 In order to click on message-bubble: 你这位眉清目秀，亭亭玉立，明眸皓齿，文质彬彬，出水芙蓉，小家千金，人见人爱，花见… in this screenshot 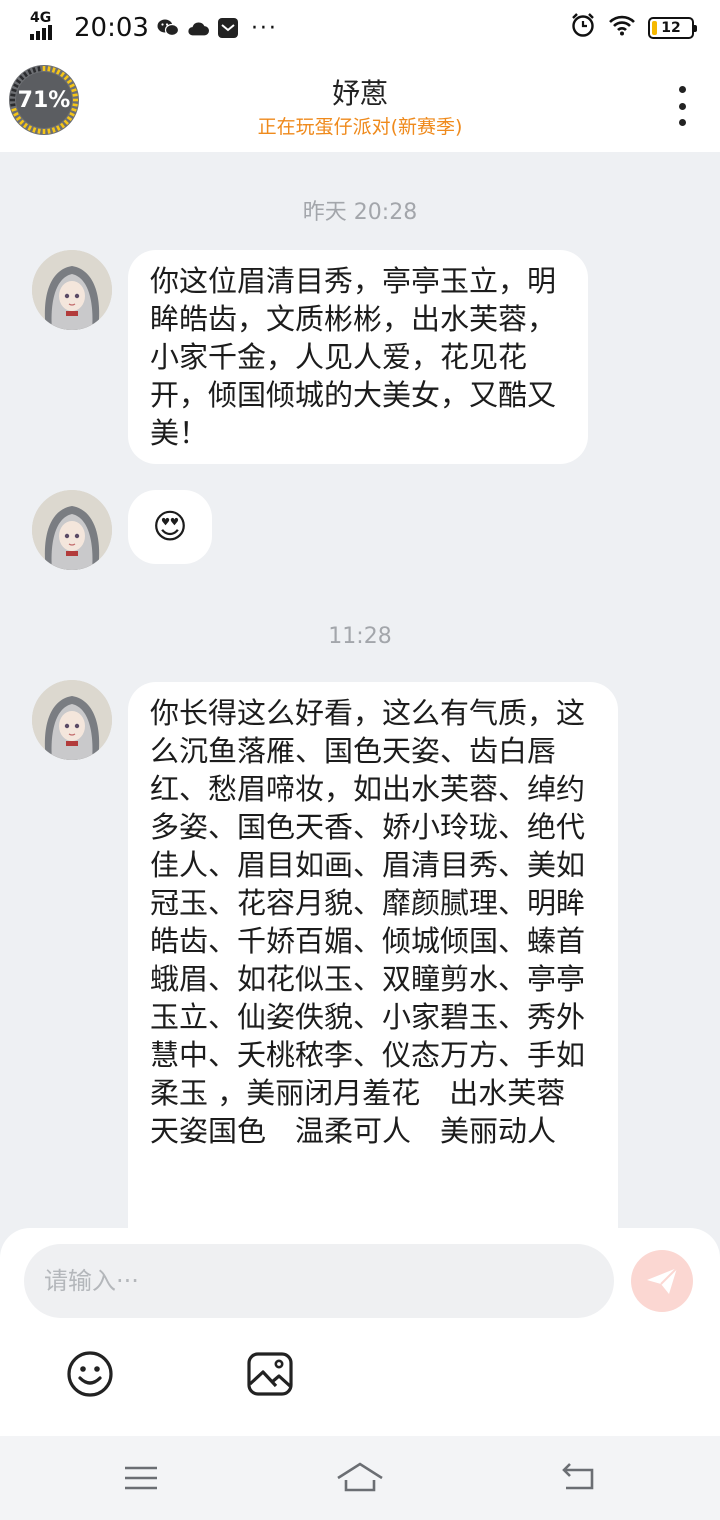, I will do `click(358, 357)`.